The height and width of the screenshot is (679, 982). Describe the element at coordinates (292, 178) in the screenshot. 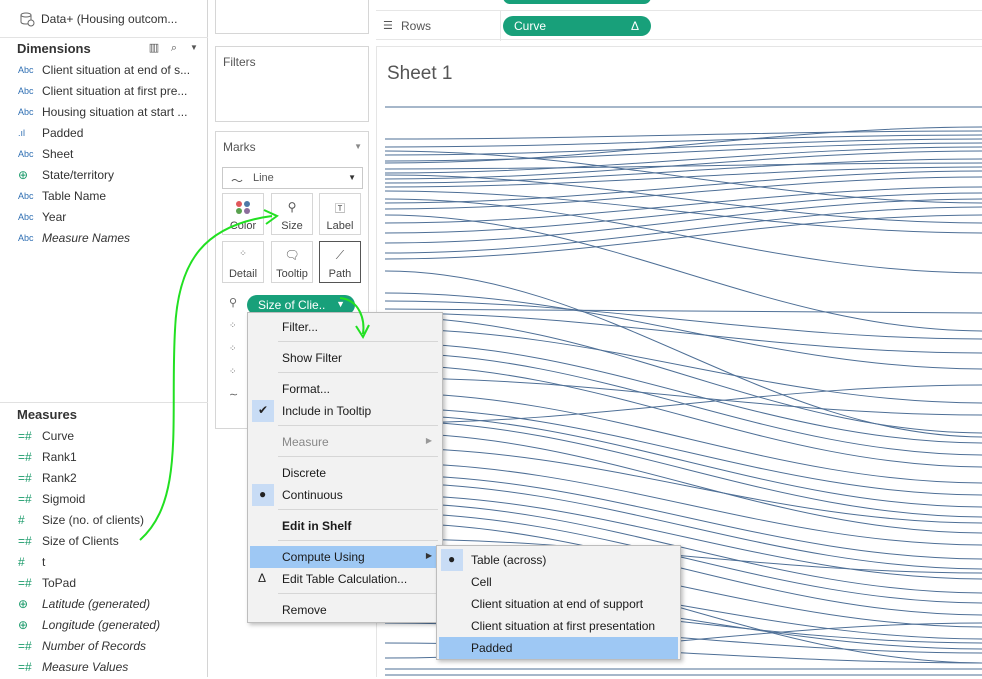

I see `mark-type-dropdown: 〜 Line ▼` at that location.